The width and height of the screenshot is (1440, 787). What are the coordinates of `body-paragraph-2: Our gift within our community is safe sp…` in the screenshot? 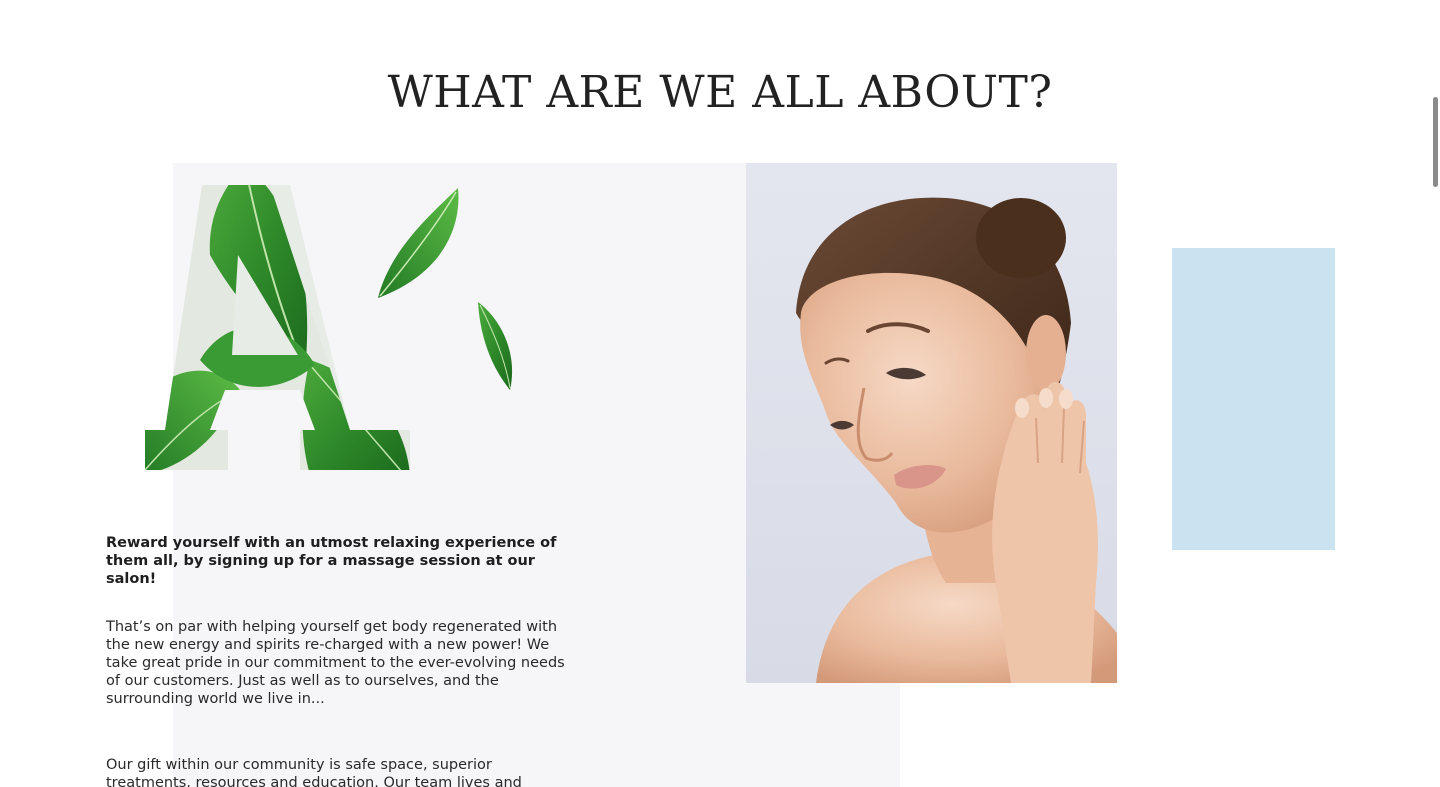 It's located at (314, 772).